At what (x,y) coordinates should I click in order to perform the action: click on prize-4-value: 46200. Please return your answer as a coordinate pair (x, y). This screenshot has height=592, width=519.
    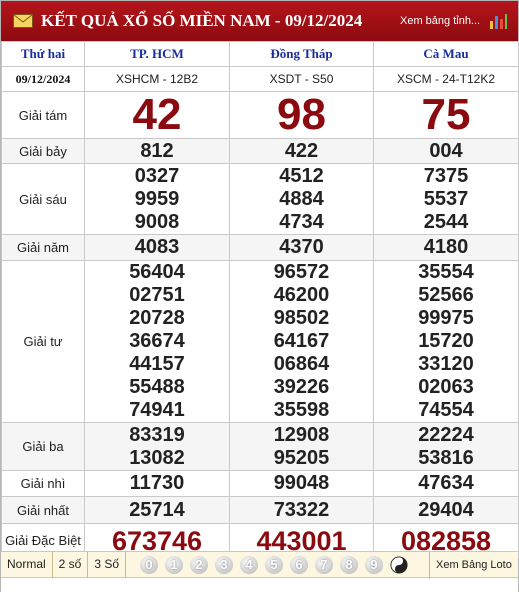
    Looking at the image, I should click on (301, 295).